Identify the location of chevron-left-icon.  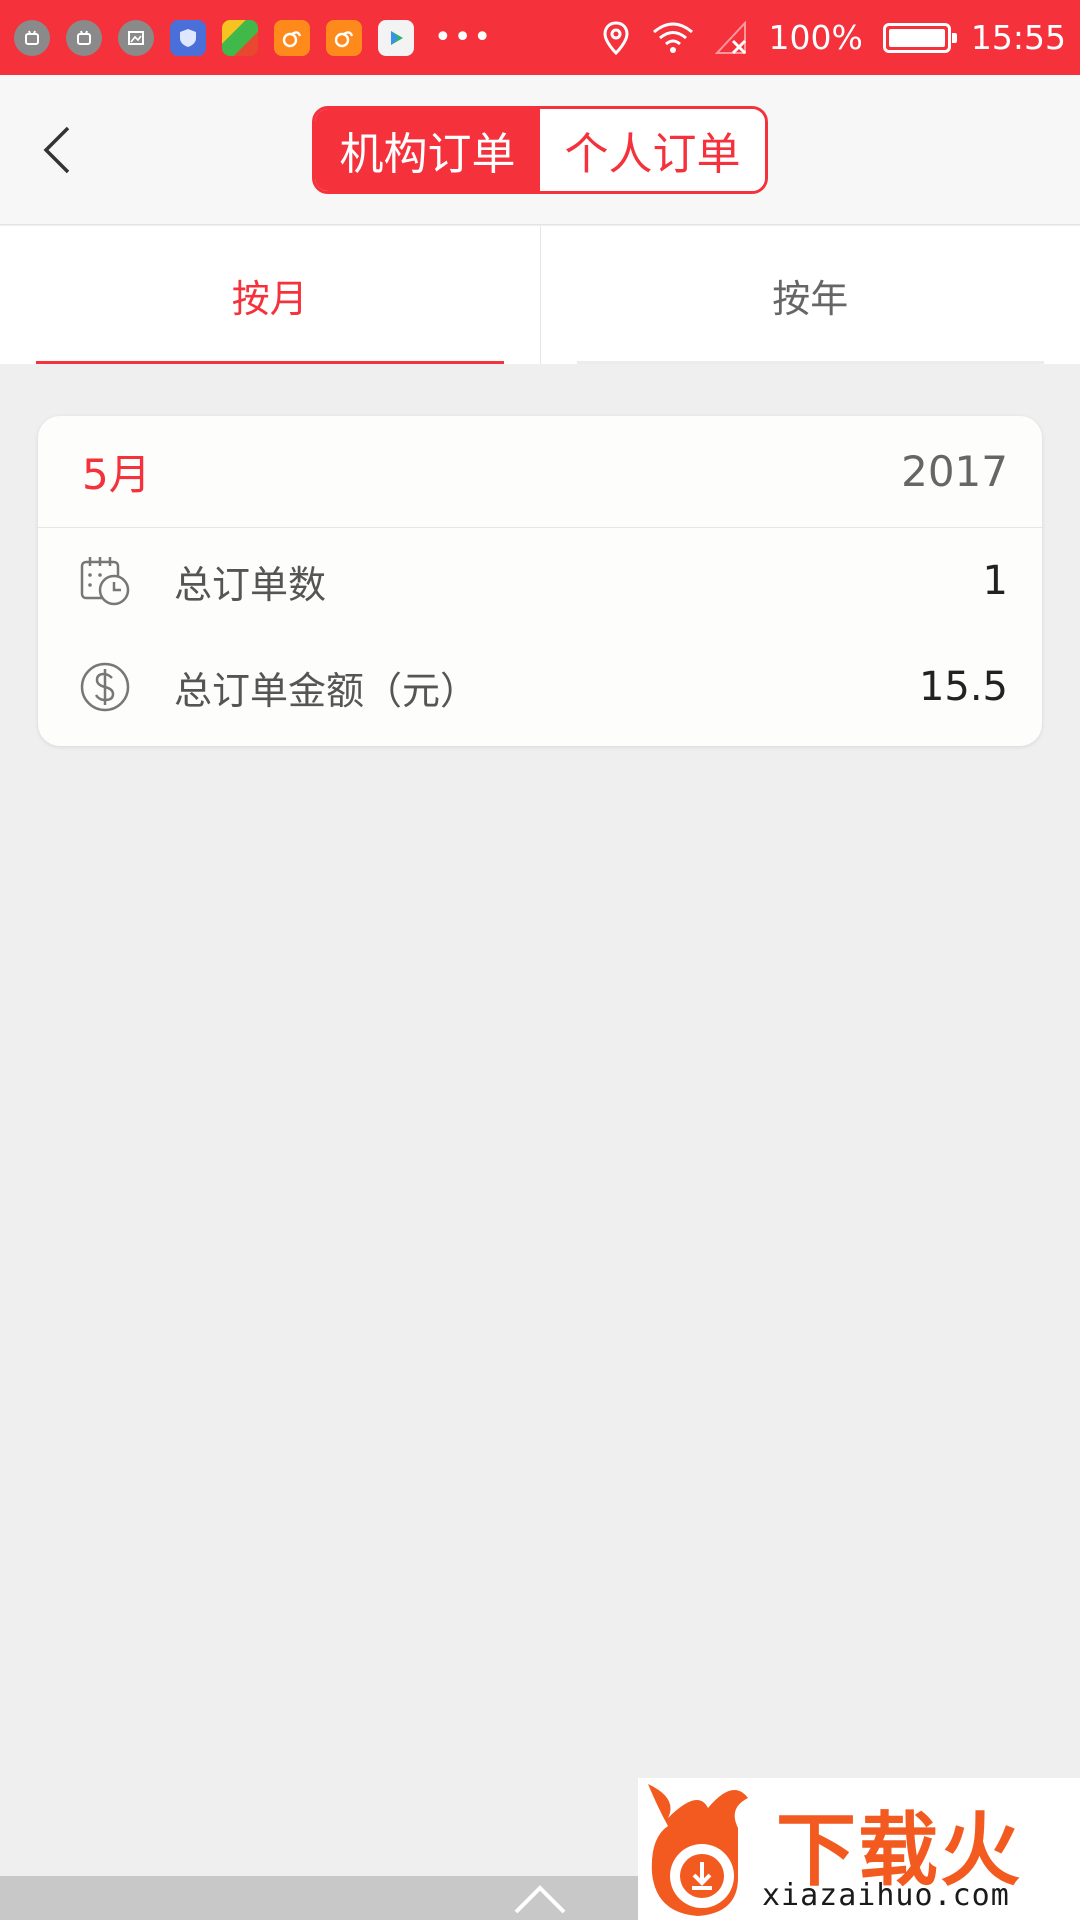
(56, 150).